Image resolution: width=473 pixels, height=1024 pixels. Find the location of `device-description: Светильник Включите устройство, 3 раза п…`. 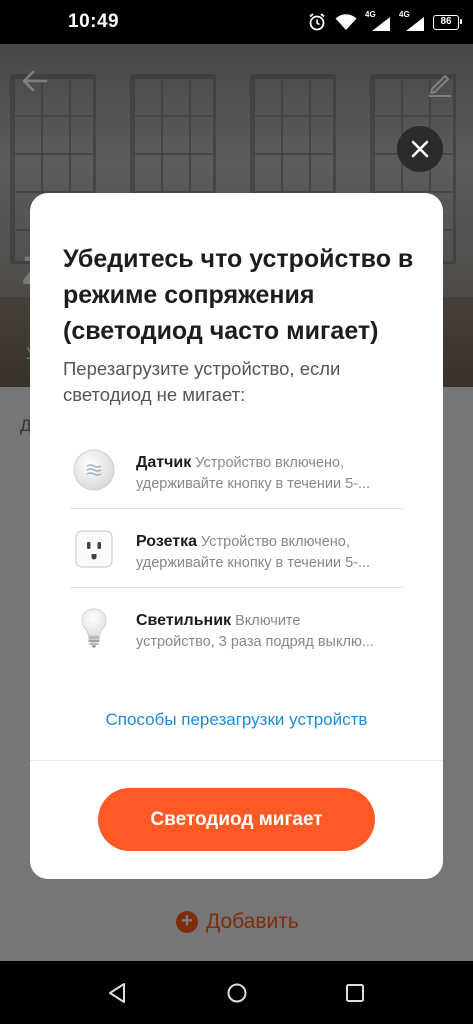

device-description: Светильник Включите устройство, 3 раза п… is located at coordinates (270, 631).